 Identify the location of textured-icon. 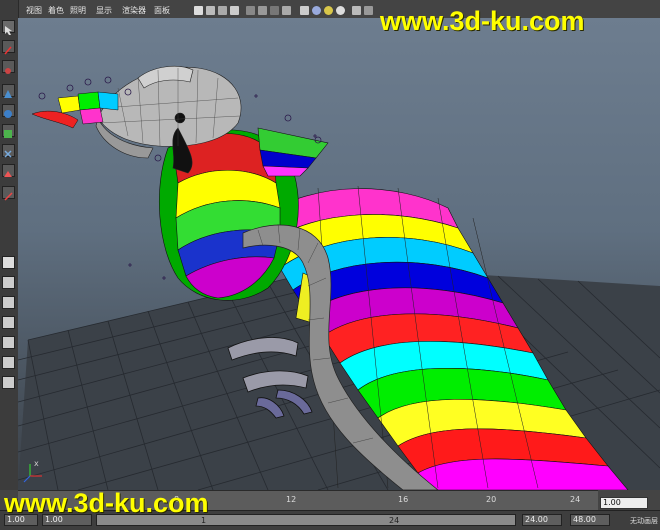
(328, 10).